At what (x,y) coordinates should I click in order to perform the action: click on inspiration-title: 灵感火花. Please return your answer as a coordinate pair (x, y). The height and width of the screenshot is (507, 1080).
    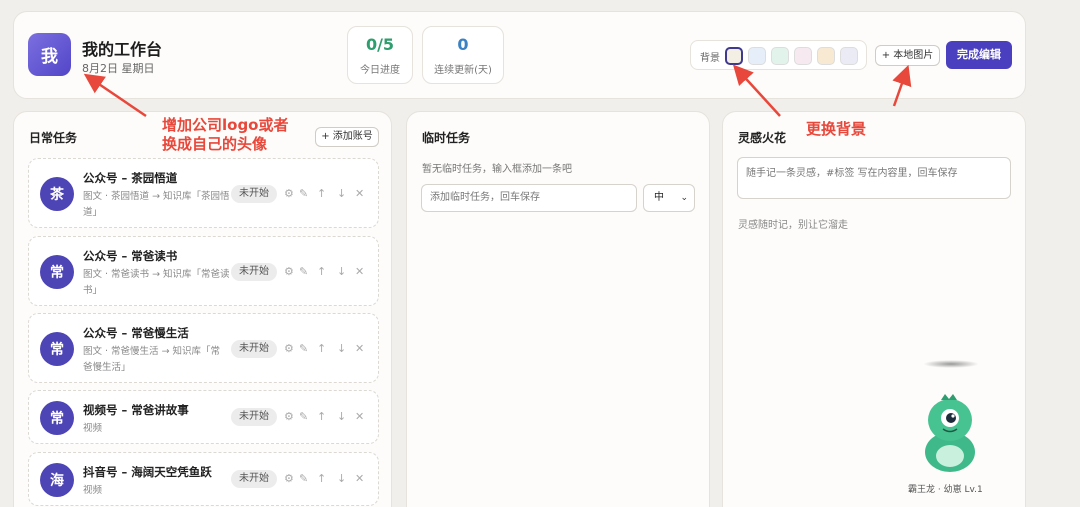
    Looking at the image, I should click on (762, 138).